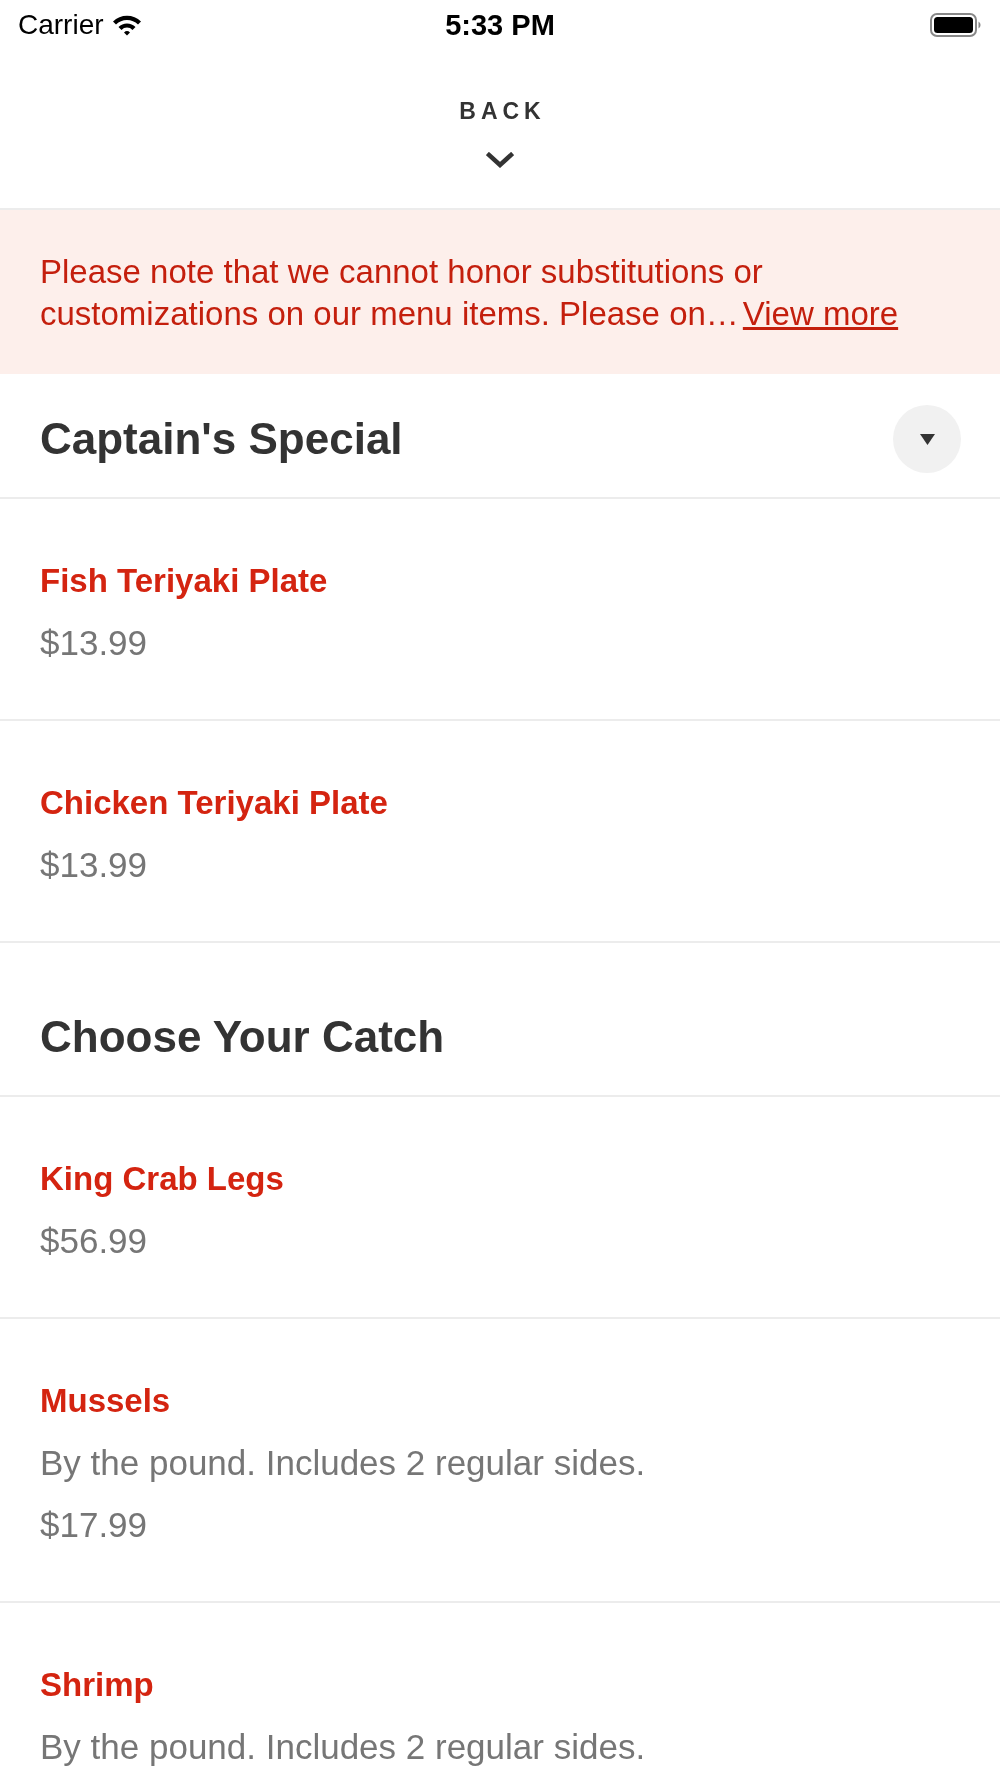  Describe the element at coordinates (500, 581) in the screenshot. I see `item-name: Fish Teriyaki Plate` at that location.